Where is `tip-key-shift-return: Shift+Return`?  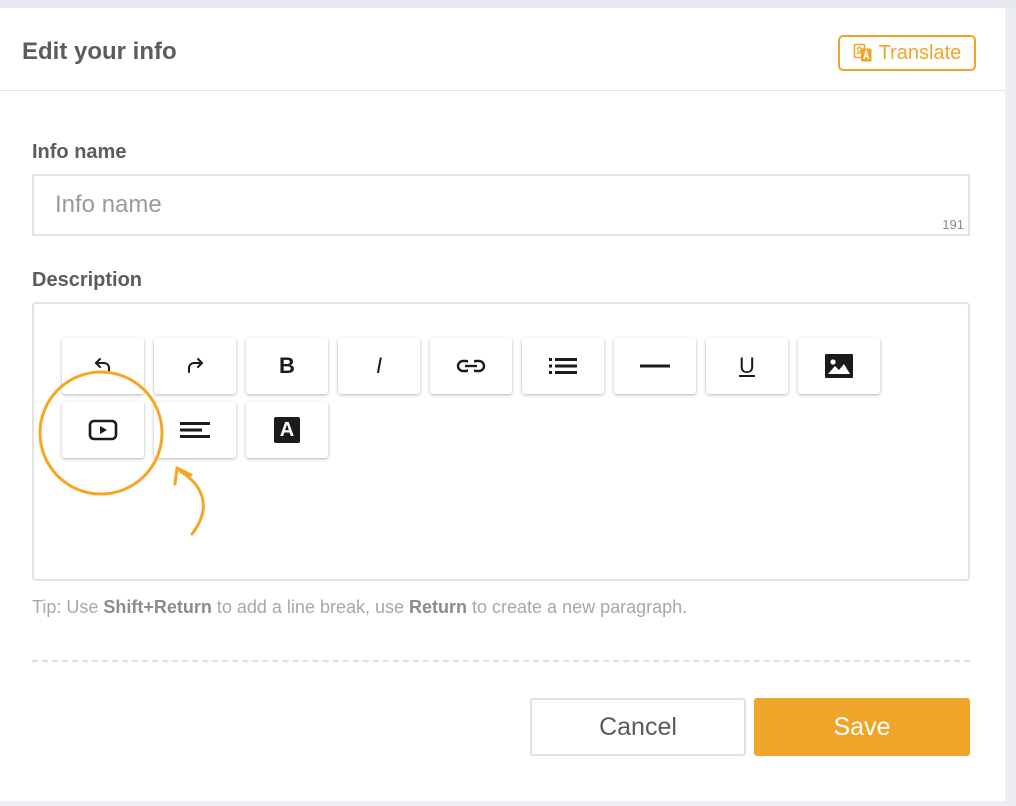
tip-key-shift-return: Shift+Return is located at coordinates (157, 607).